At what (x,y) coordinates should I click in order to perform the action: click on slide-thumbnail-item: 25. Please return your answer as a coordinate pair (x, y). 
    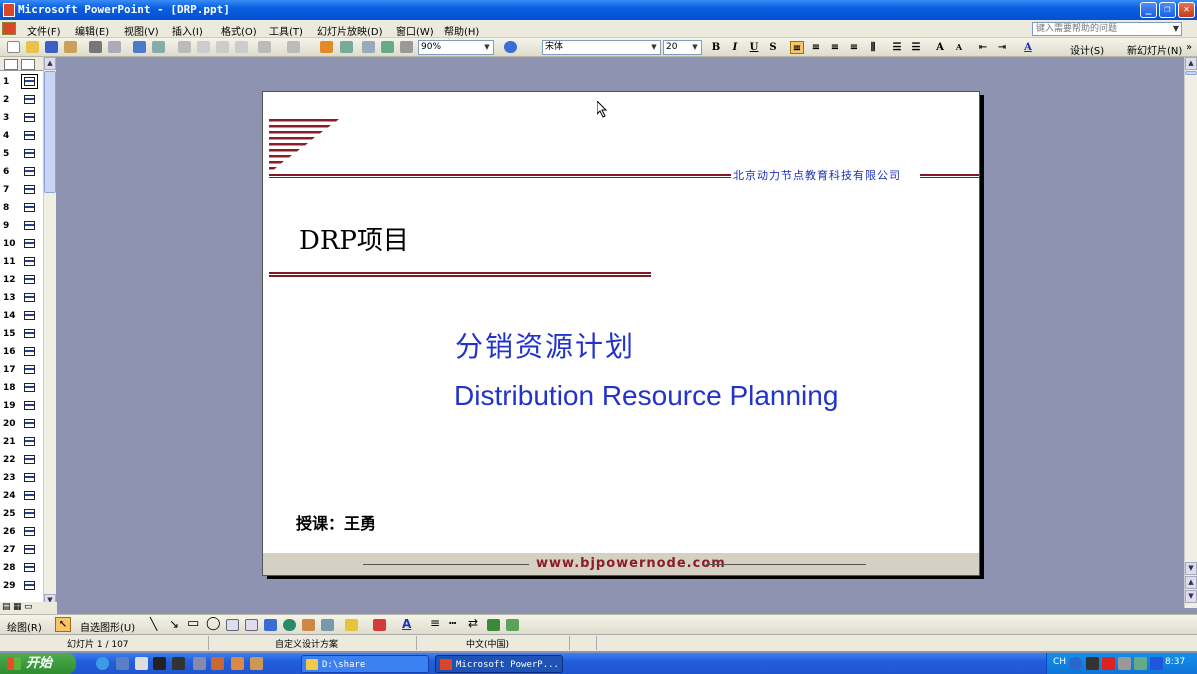
    Looking at the image, I should click on (21, 515).